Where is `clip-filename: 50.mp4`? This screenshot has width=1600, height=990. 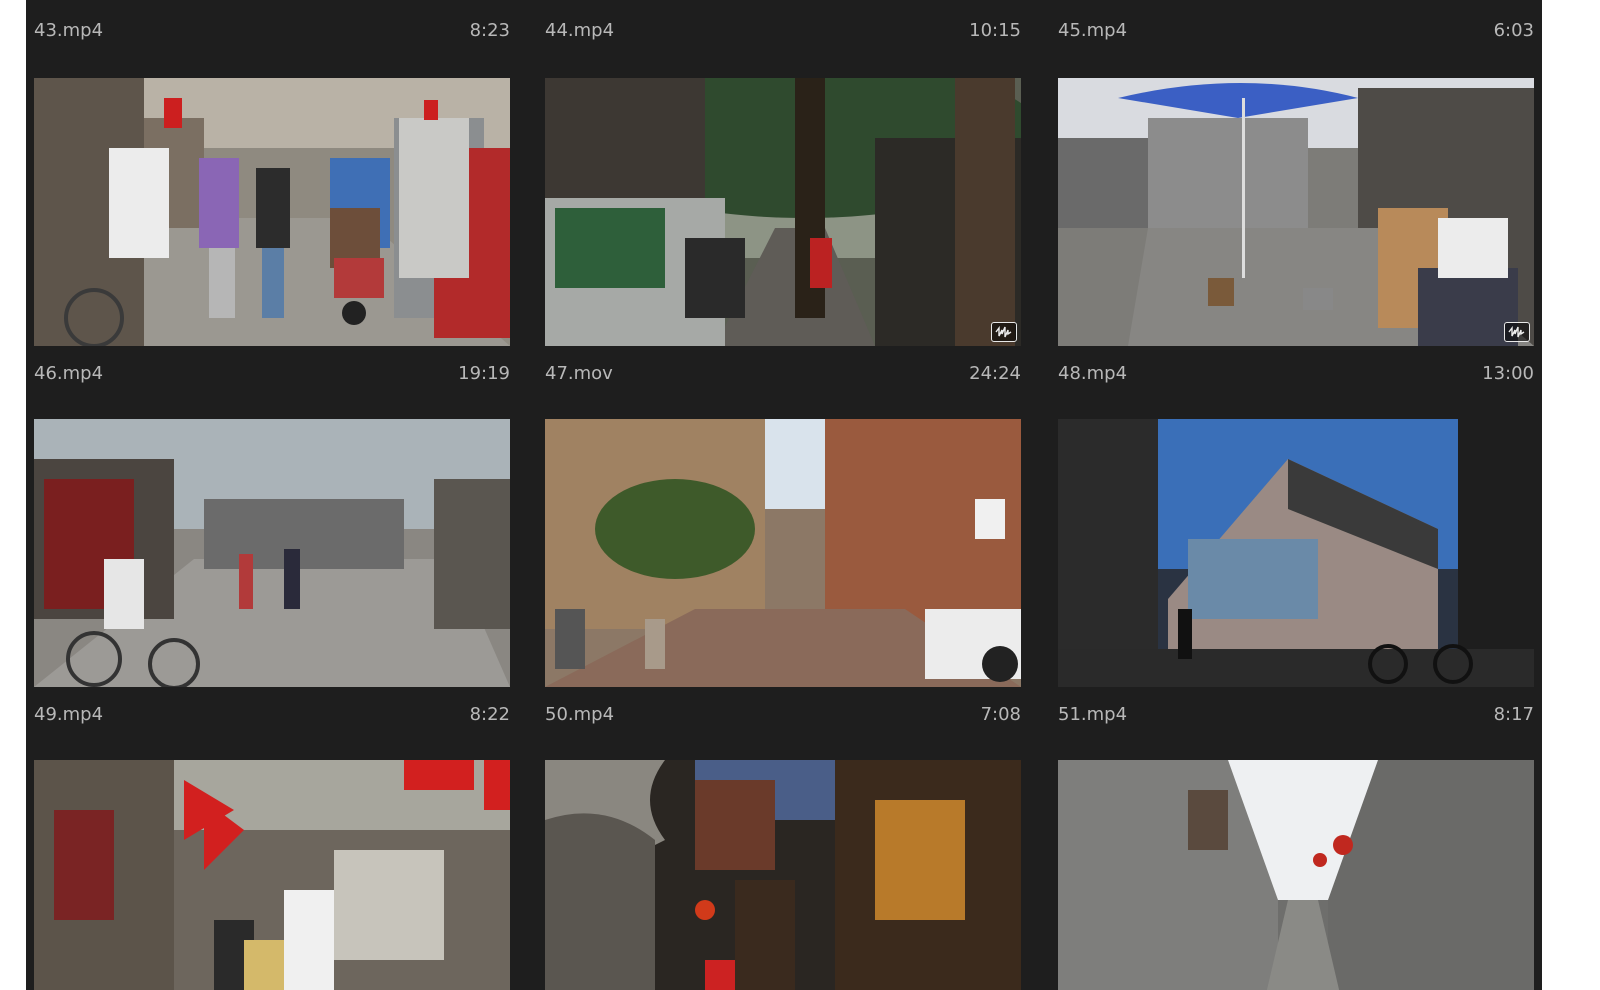 clip-filename: 50.mp4 is located at coordinates (580, 714).